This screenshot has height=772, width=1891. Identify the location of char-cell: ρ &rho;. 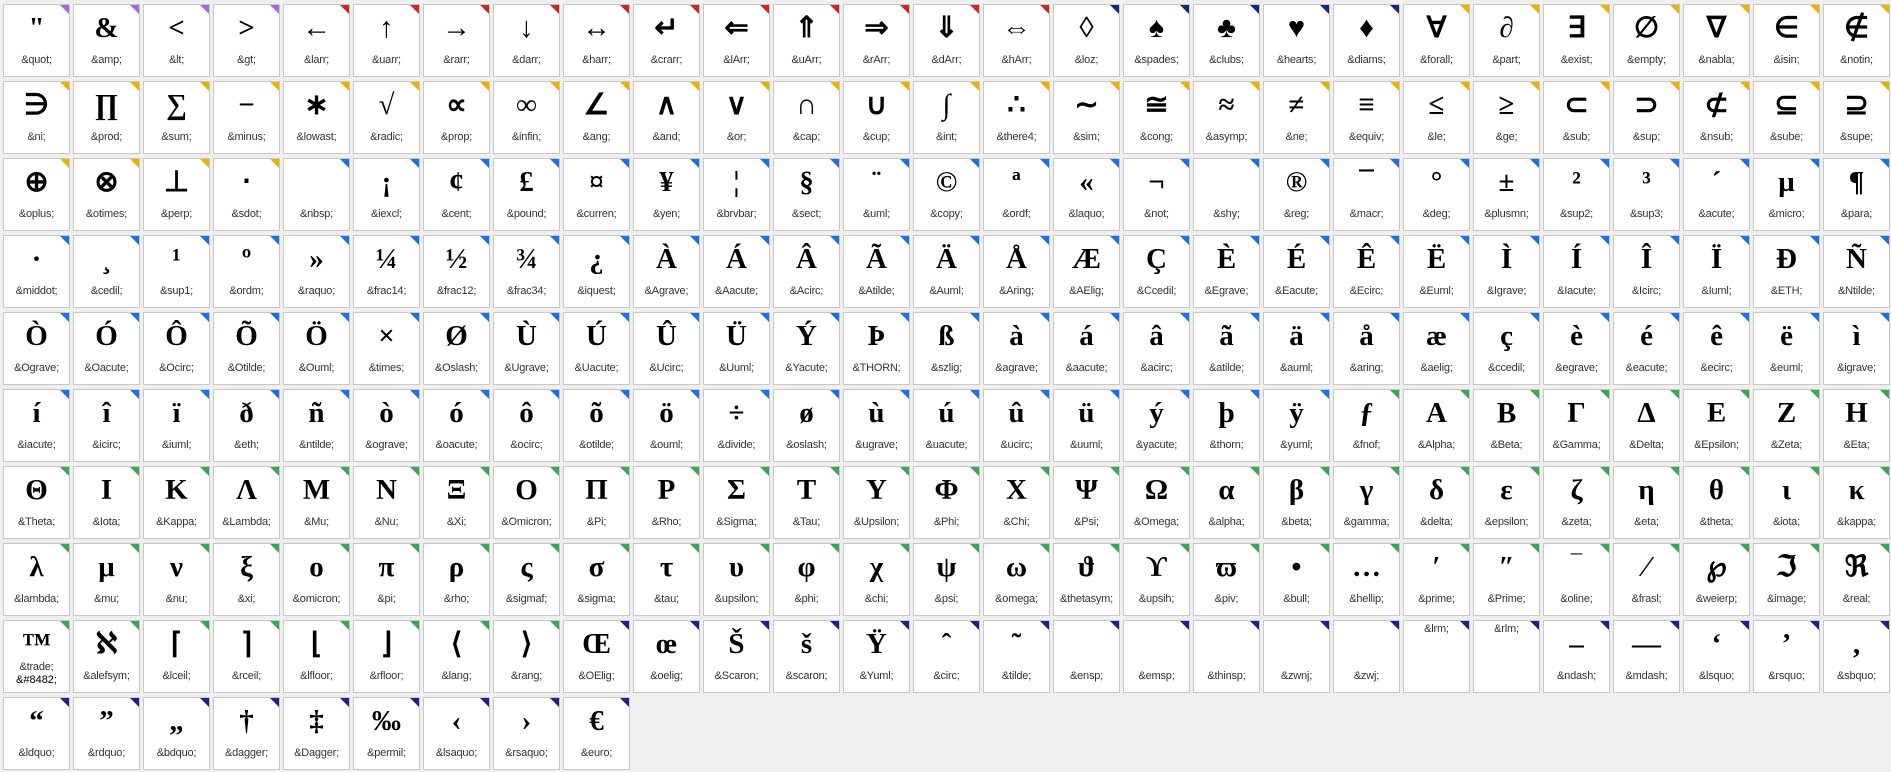
(456, 579).